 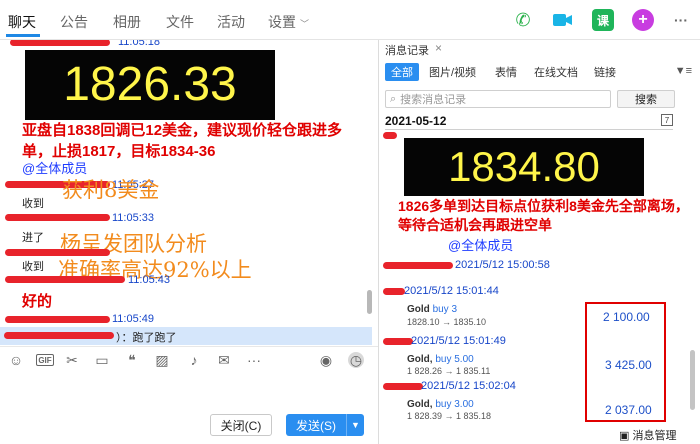 I want to click on input-toolbar: ☺ GIF ✂ ▭ ❝ ▨ ♪ ✉ ··· ◉ ◷, so click(x=189, y=359).